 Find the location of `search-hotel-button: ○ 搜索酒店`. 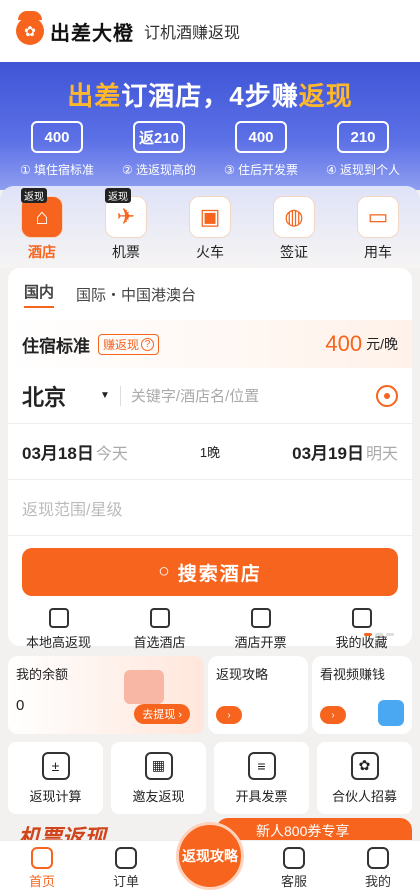

search-hotel-button: ○ 搜索酒店 is located at coordinates (210, 572).